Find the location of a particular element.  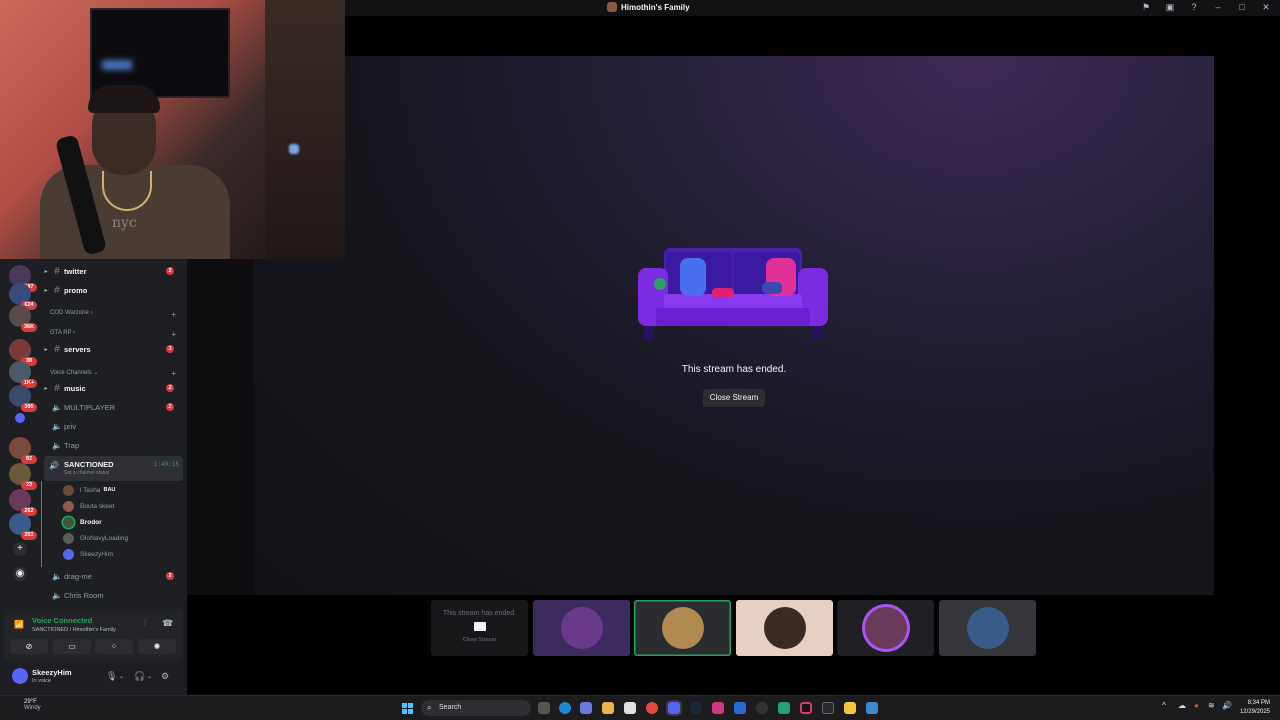

avatar is located at coordinates (20, 676).